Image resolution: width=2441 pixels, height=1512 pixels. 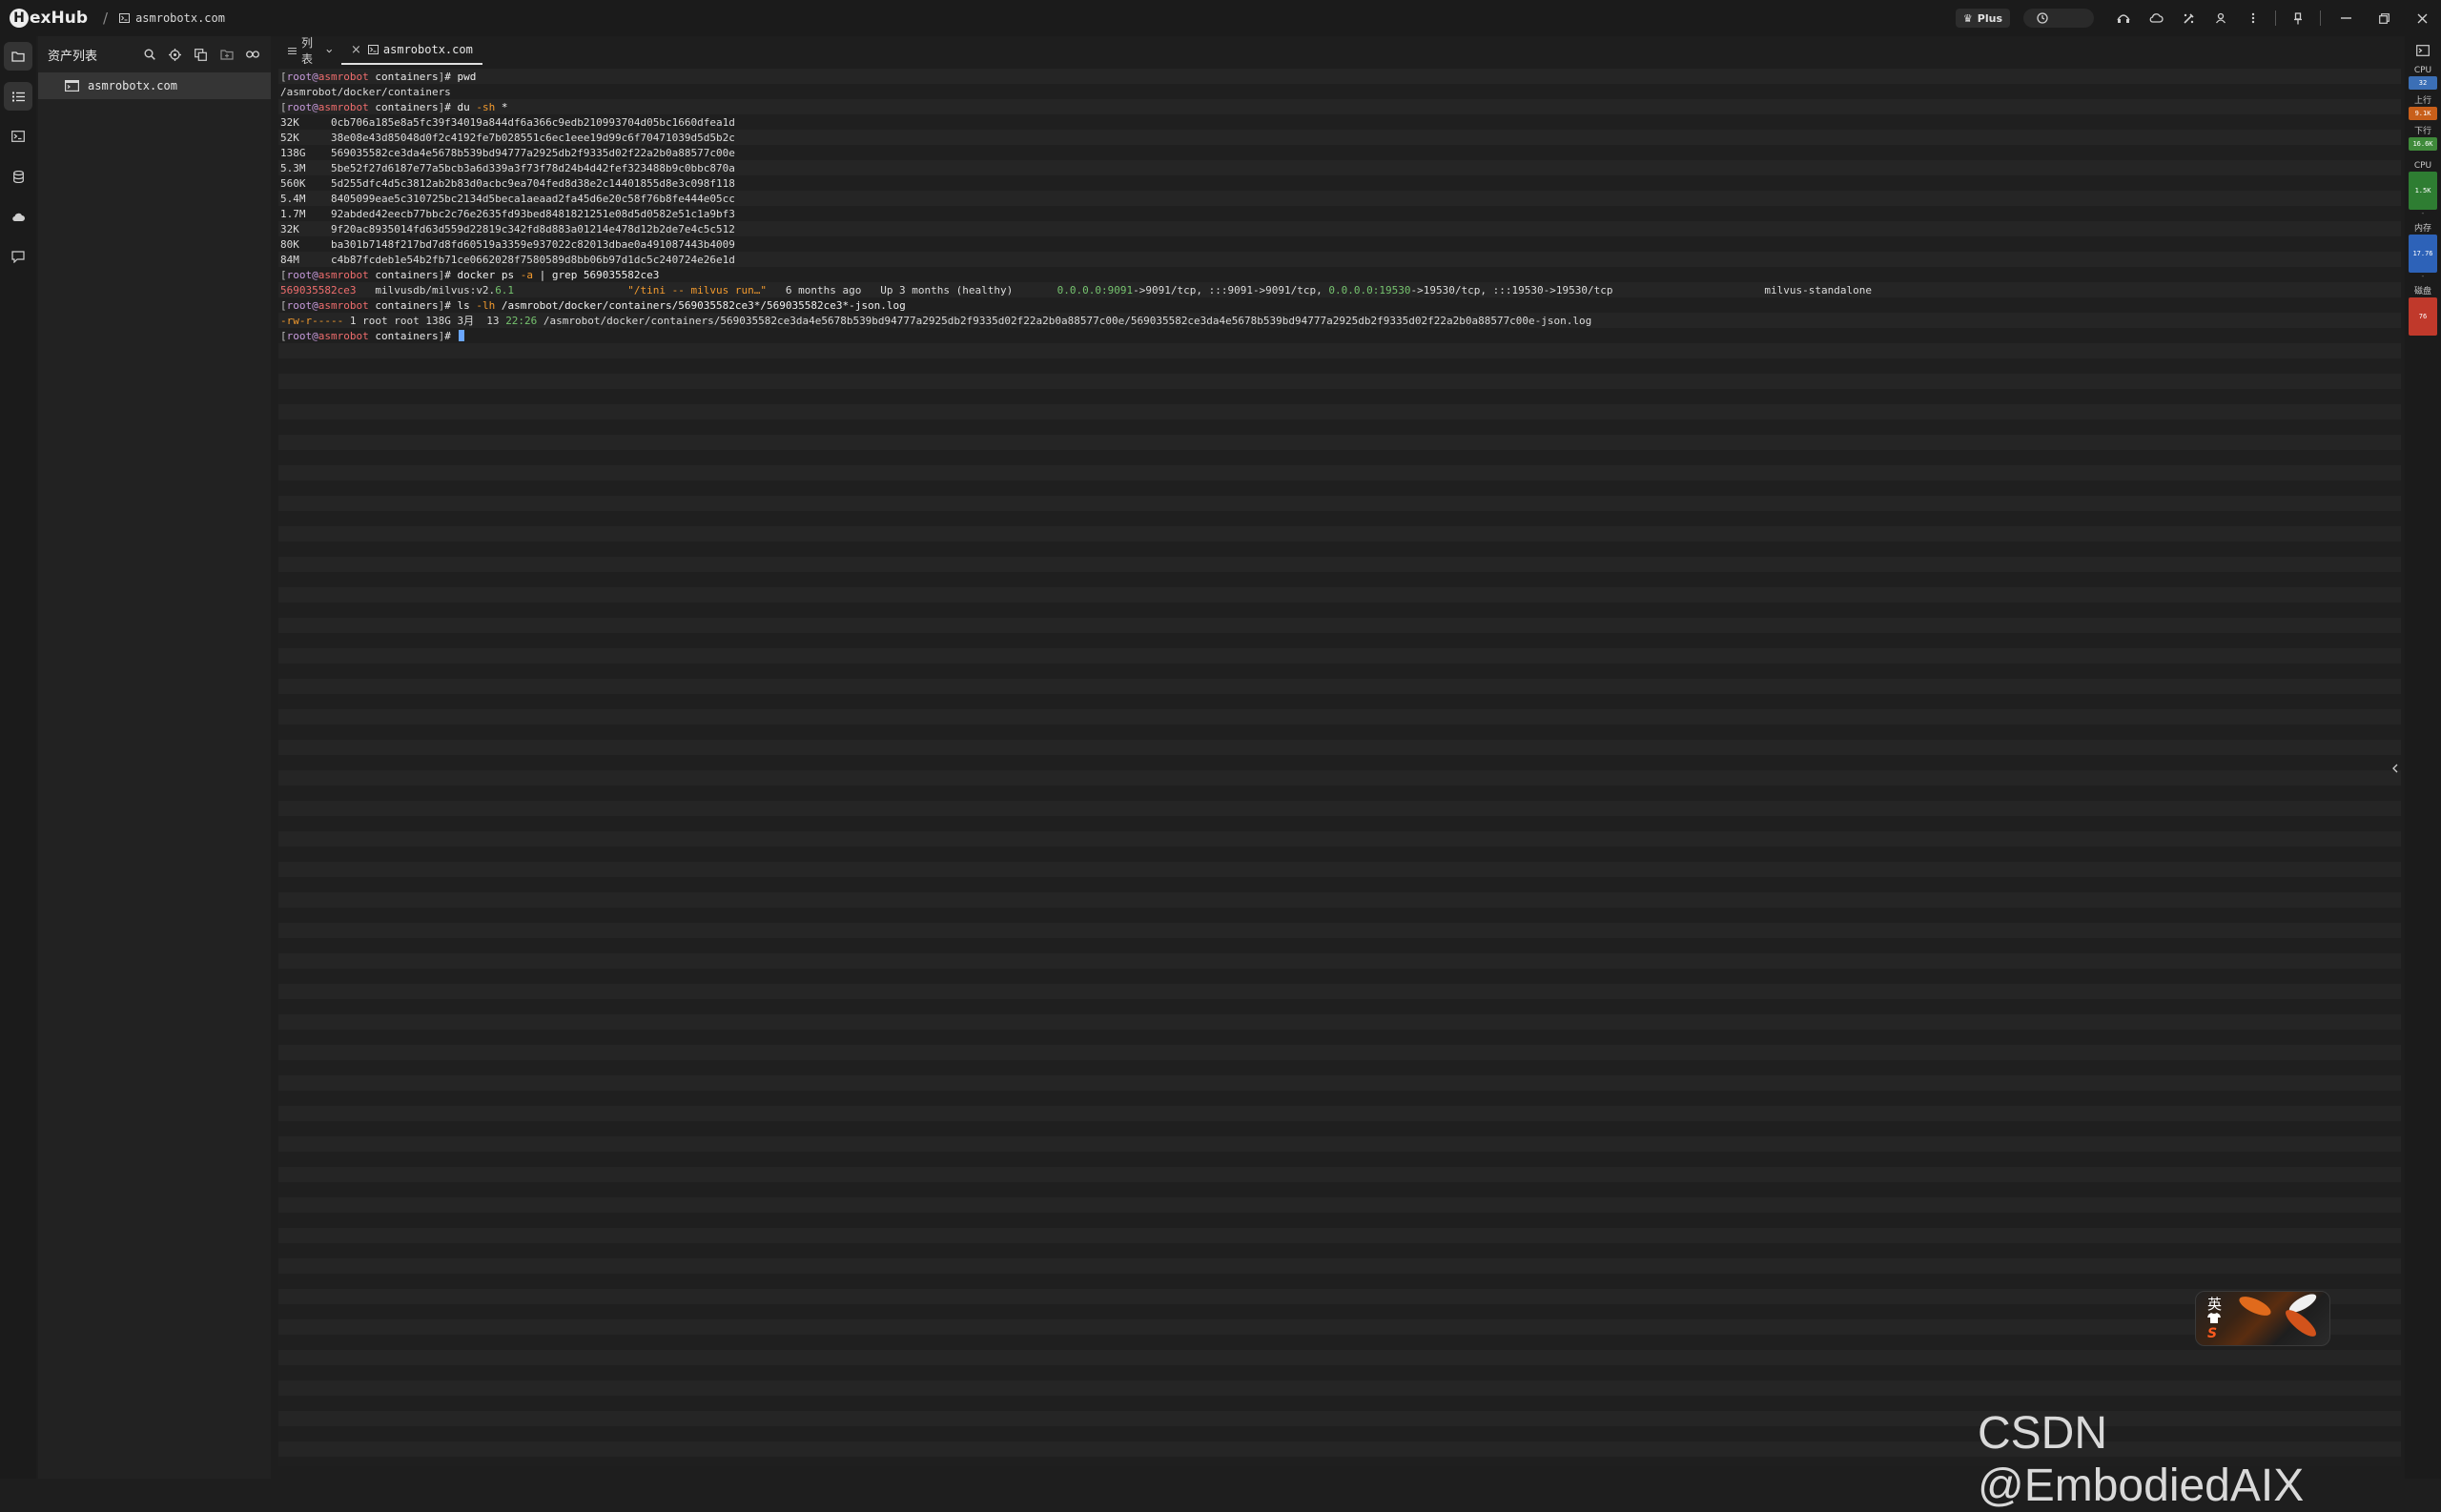 I want to click on search-button, so click(x=149, y=54).